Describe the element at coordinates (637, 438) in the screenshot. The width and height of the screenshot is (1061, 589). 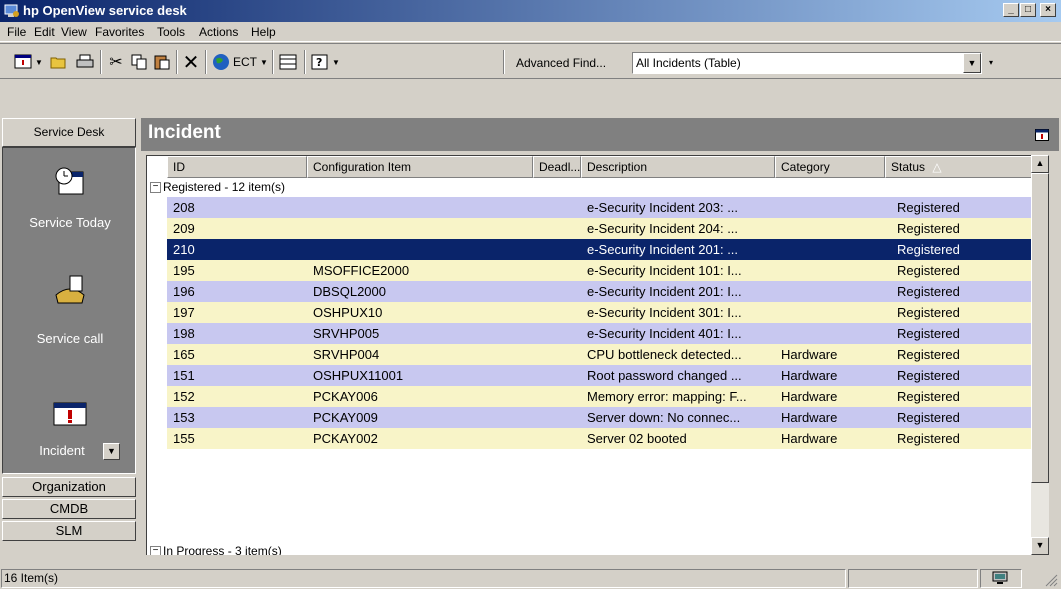
I see `cell-description: Server 02 booted` at that location.